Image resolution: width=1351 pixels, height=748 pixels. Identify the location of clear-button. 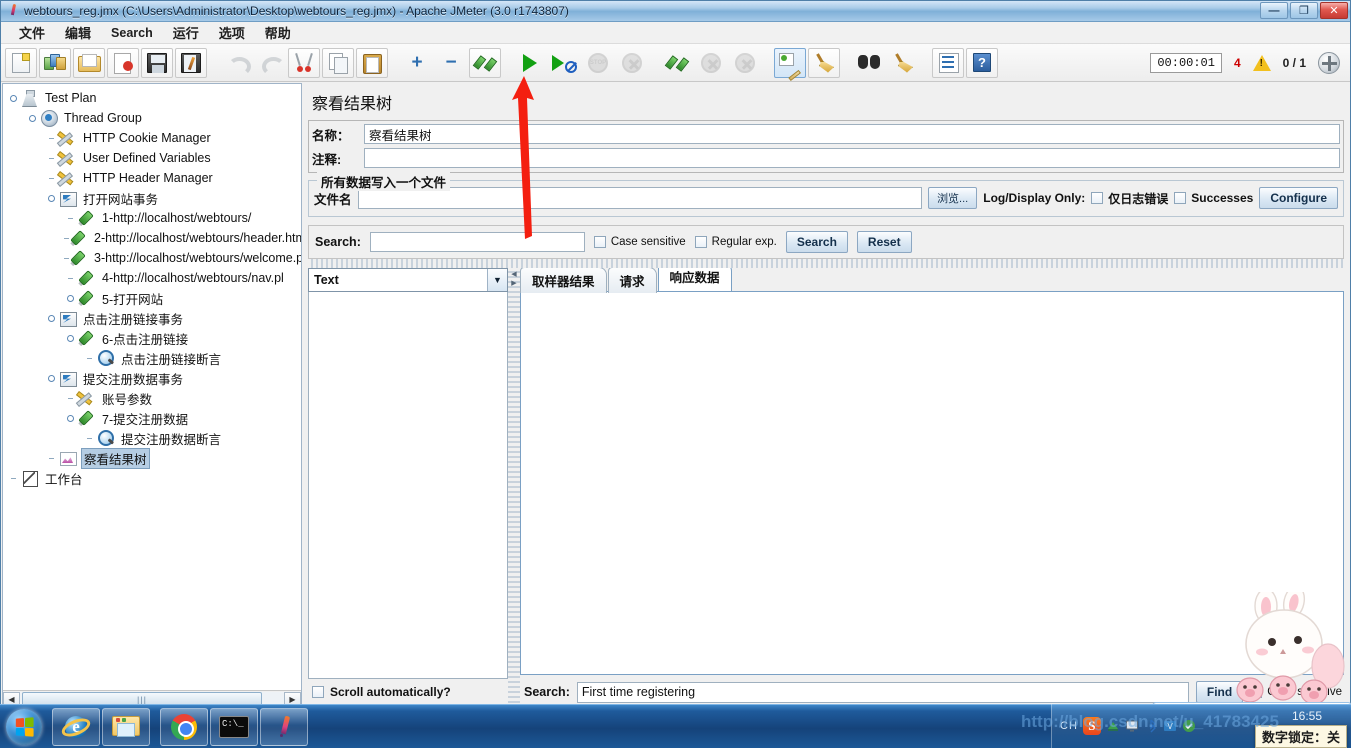
(790, 64).